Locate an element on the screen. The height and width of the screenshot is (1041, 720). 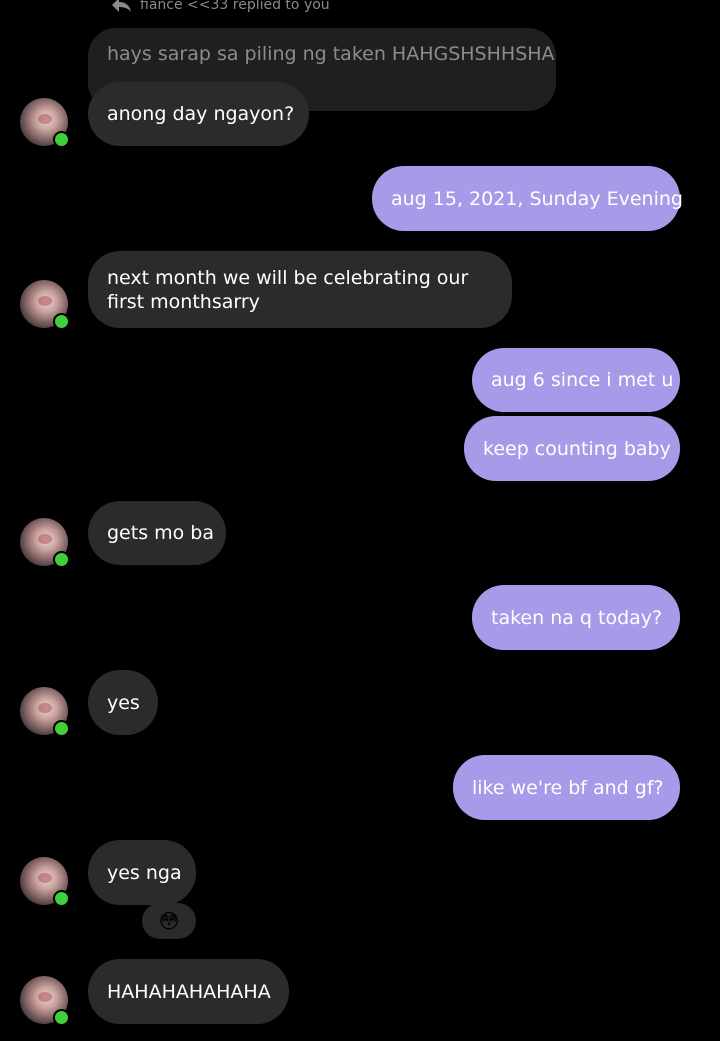
reply-indicator: fiance <<33 replied to you is located at coordinates (220, 8).